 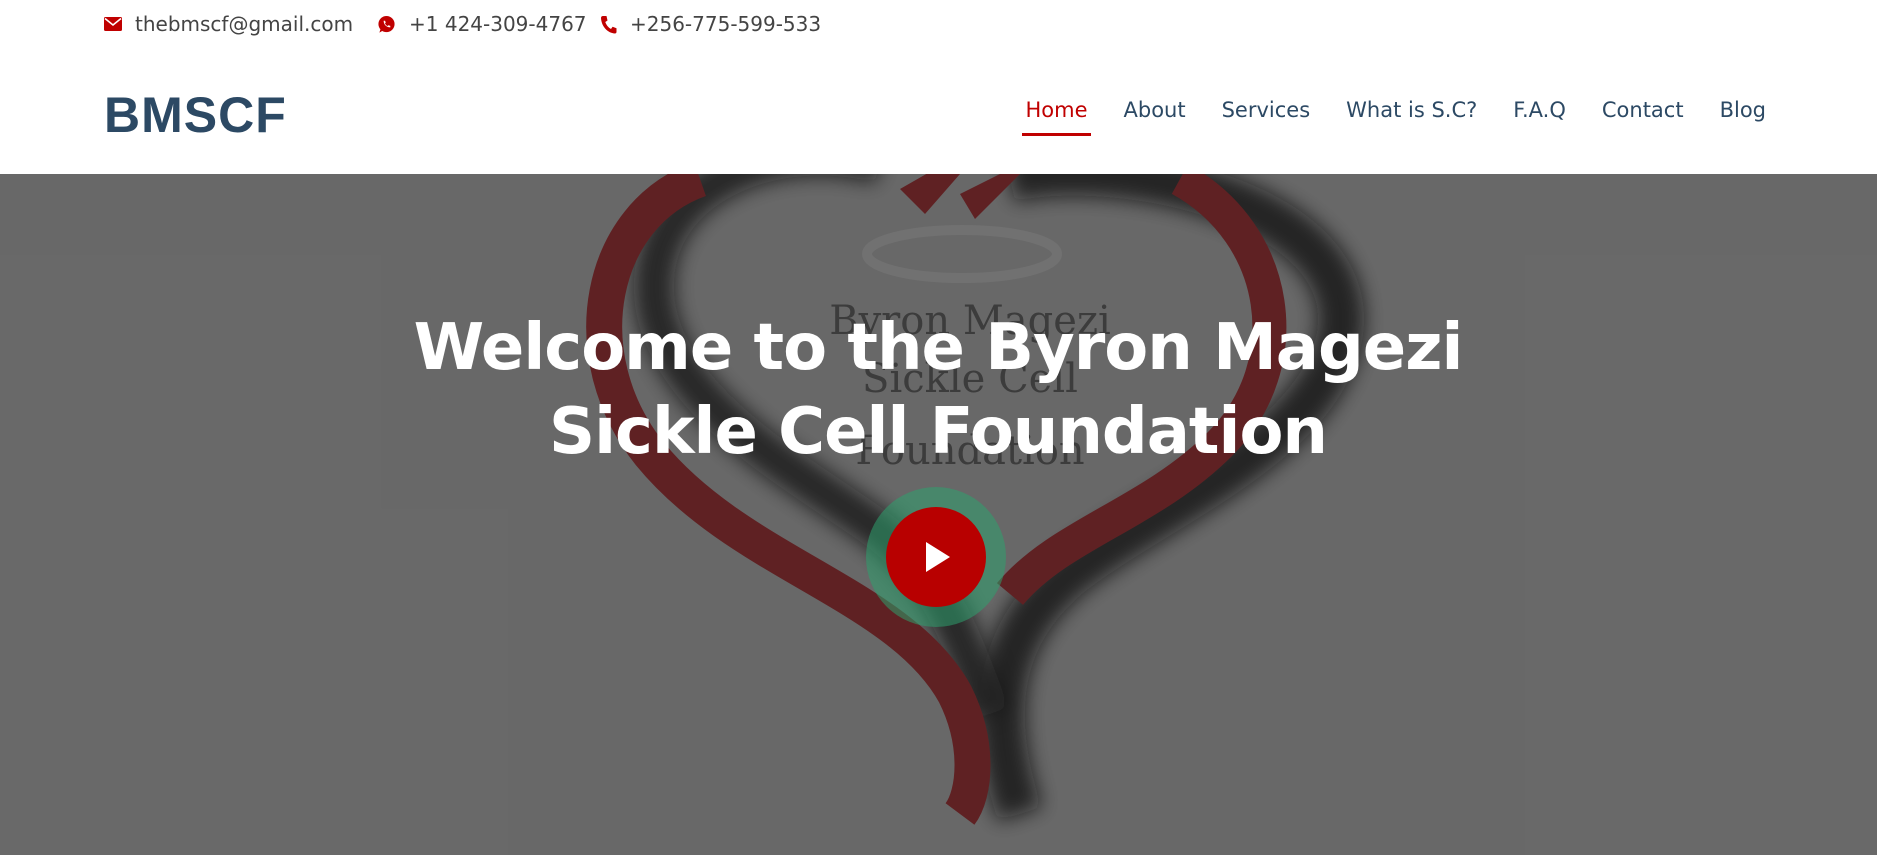 What do you see at coordinates (1056, 117) in the screenshot?
I see `nav-home: Home` at bounding box center [1056, 117].